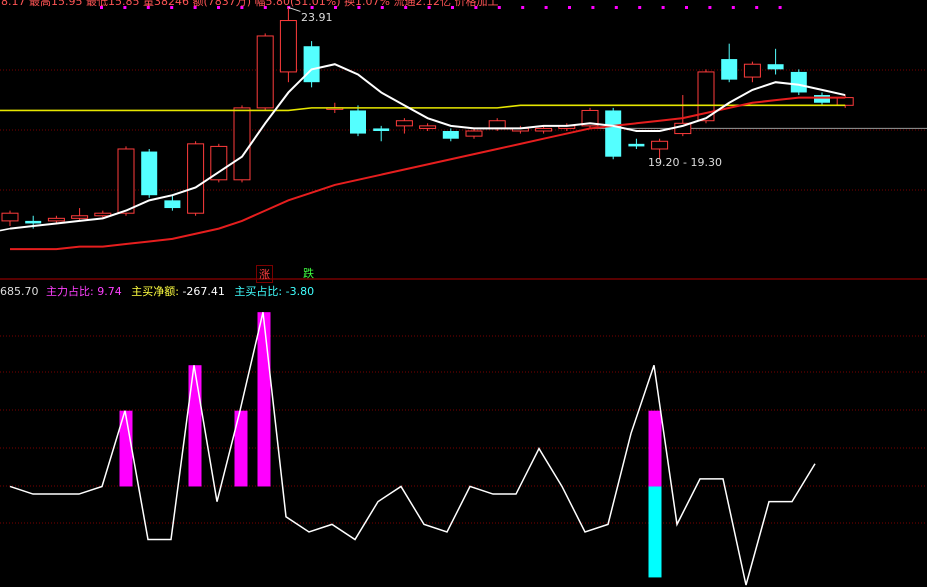  What do you see at coordinates (19, 291) in the screenshot?
I see `value-prefix: 685.70` at bounding box center [19, 291].